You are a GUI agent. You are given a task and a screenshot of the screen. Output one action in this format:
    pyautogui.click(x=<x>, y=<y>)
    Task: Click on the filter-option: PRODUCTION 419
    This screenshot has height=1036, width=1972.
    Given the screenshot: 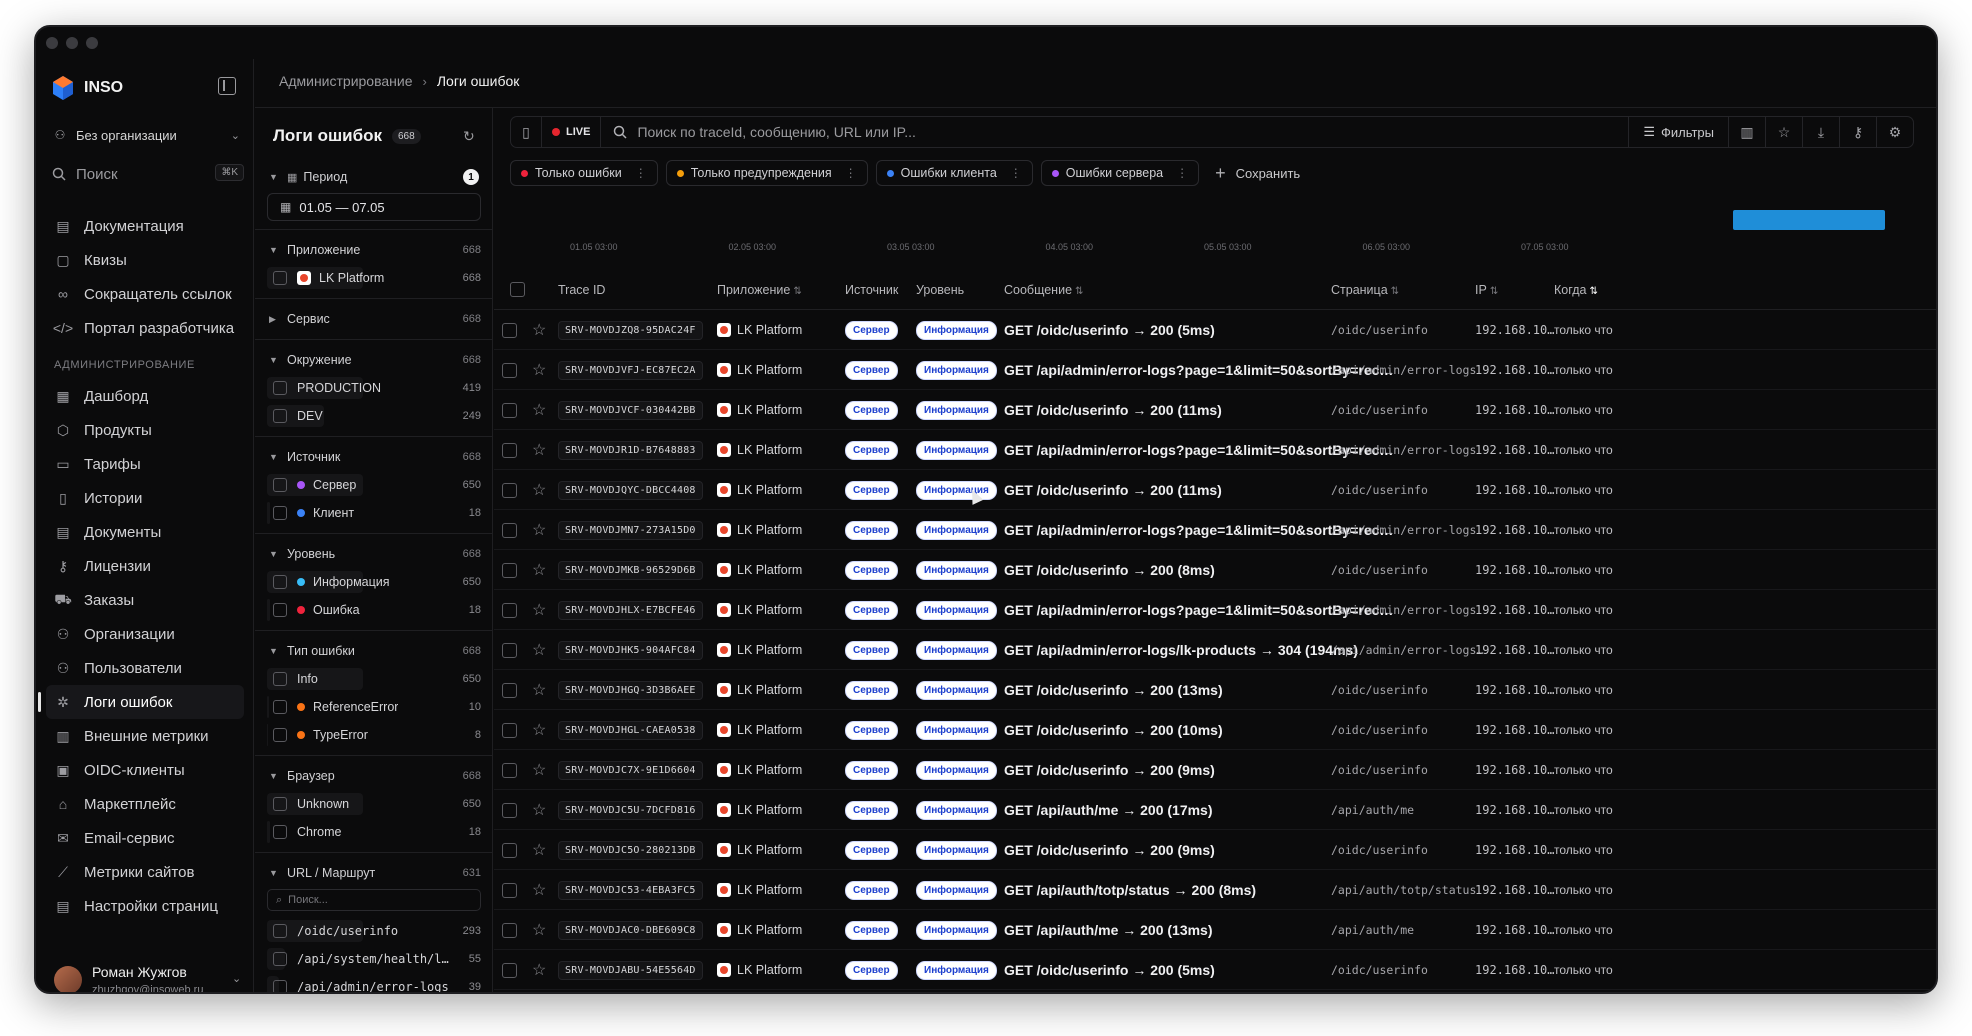 What is the action you would take?
    pyautogui.click(x=373, y=388)
    